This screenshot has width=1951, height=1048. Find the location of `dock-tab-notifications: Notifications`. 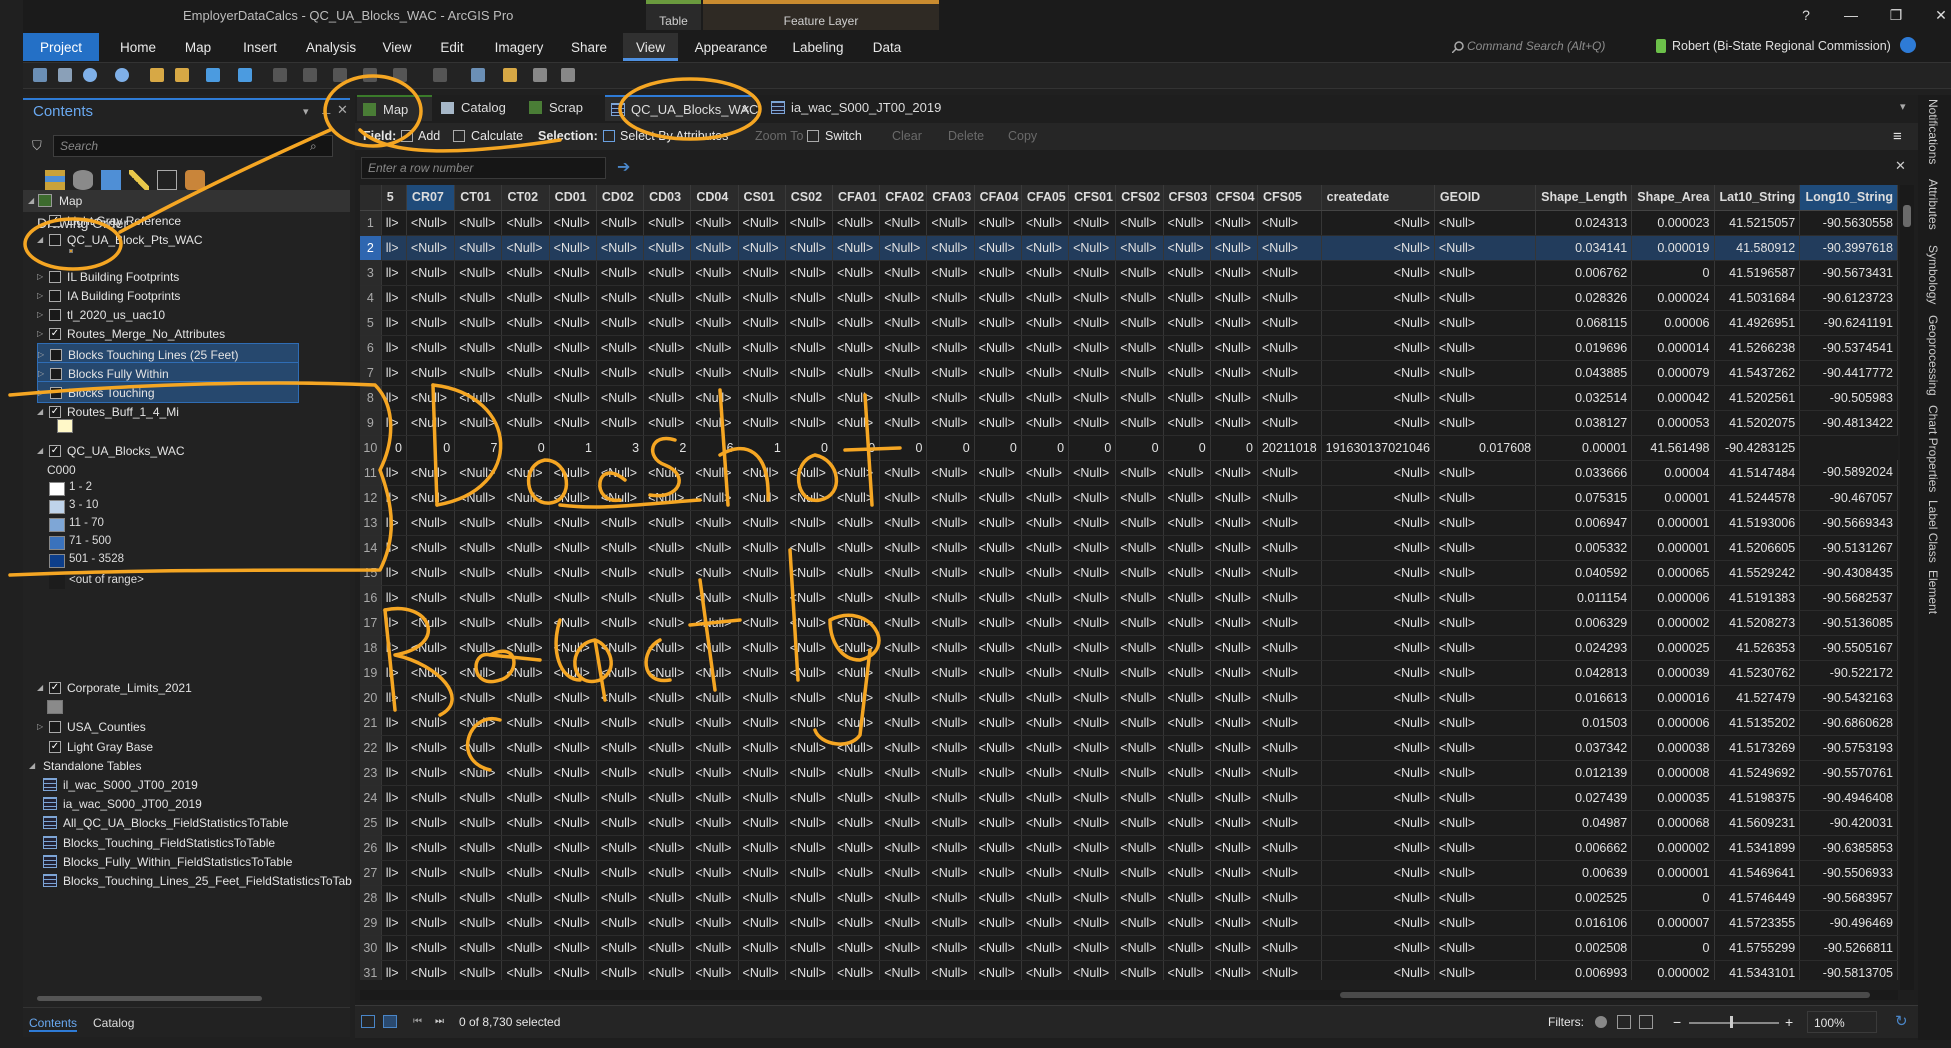

dock-tab-notifications: Notifications is located at coordinates (1933, 131).